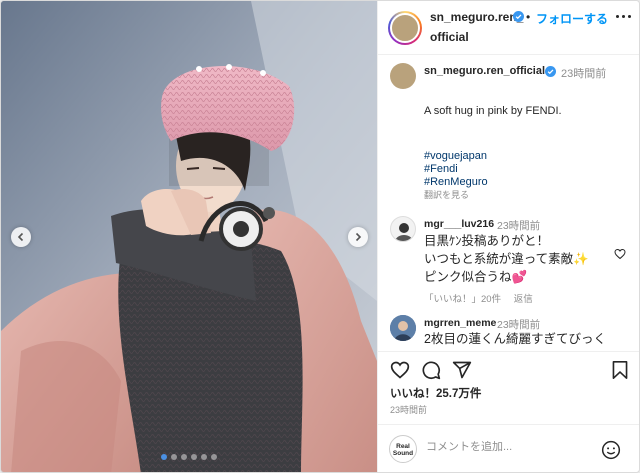 This screenshot has height=473, width=640. What do you see at coordinates (462, 299) in the screenshot?
I see `comment-likes-link: 「いいね！」20件` at bounding box center [462, 299].